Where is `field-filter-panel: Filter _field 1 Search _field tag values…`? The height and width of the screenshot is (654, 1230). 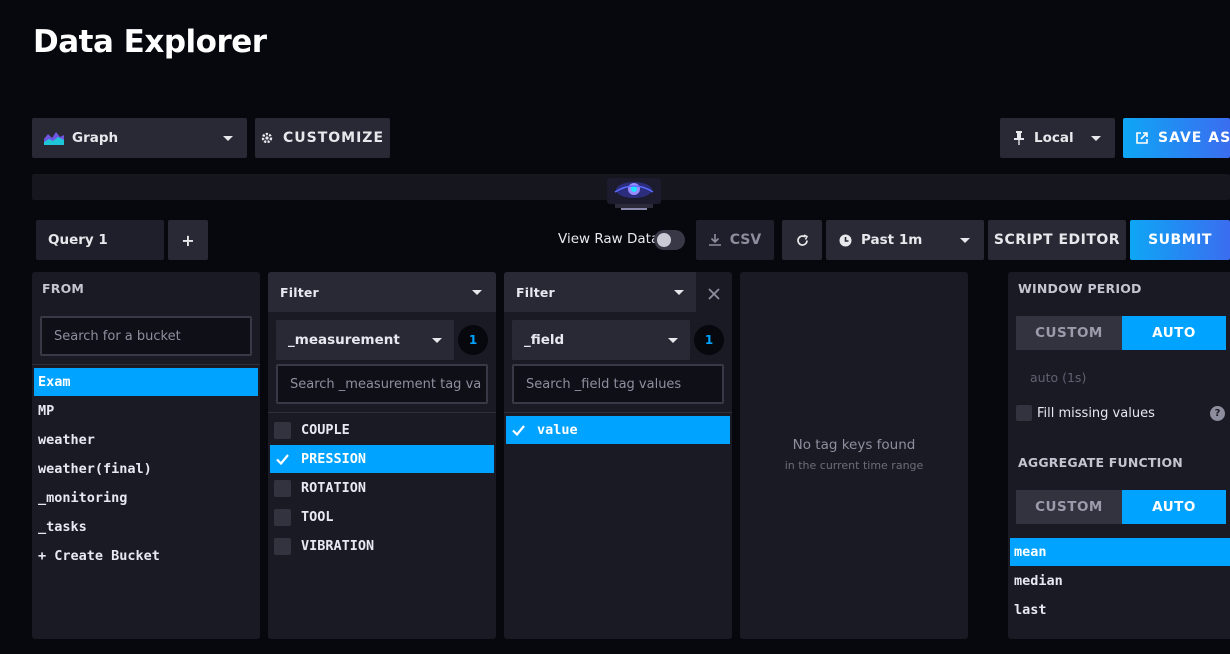
field-filter-panel: Filter _field 1 Search _field tag values… is located at coordinates (618, 455).